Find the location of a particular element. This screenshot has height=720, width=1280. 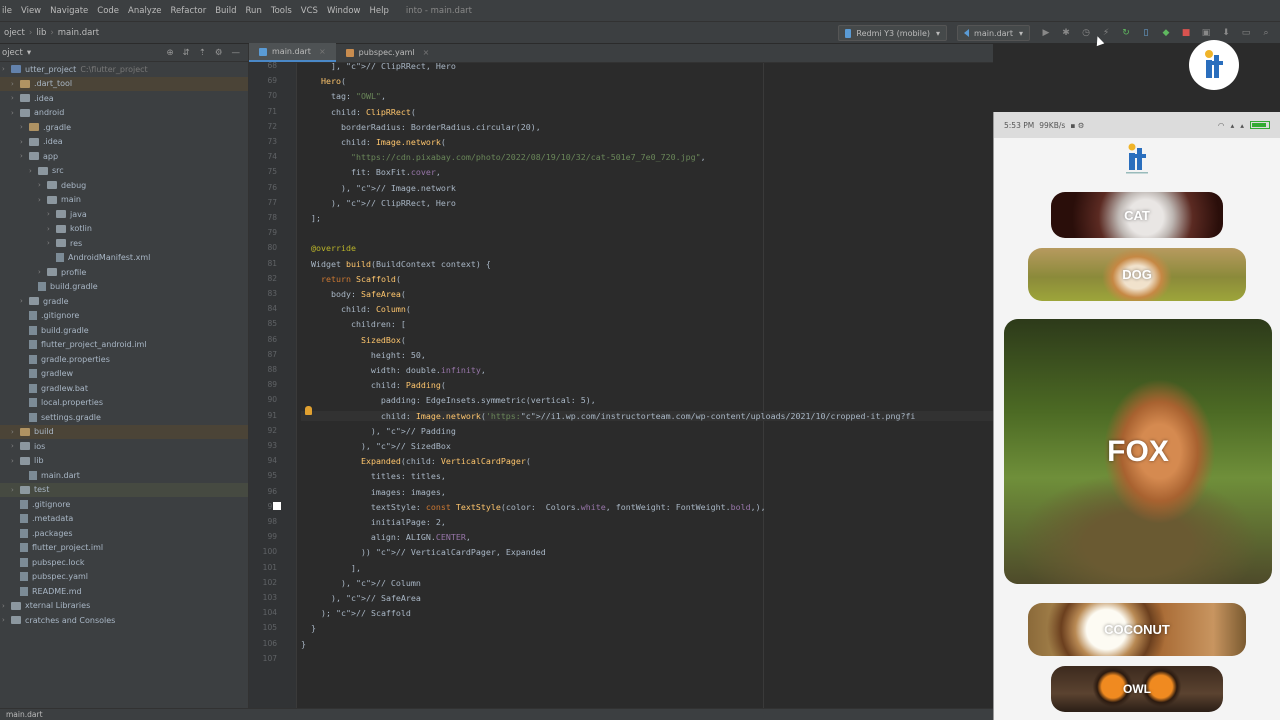

layout-icon: ▭ is located at coordinates (1246, 33).